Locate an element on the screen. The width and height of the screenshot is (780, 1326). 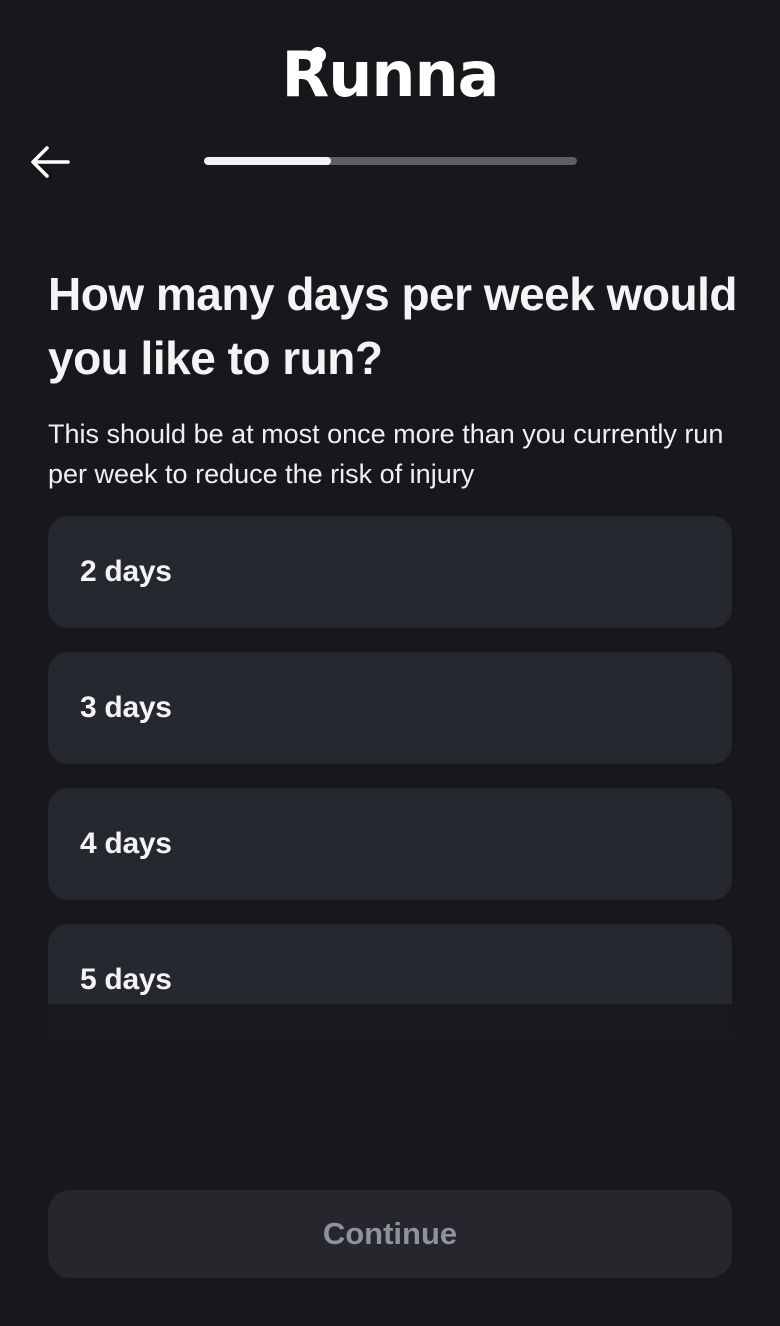
option-label: 5 days is located at coordinates (126, 979).